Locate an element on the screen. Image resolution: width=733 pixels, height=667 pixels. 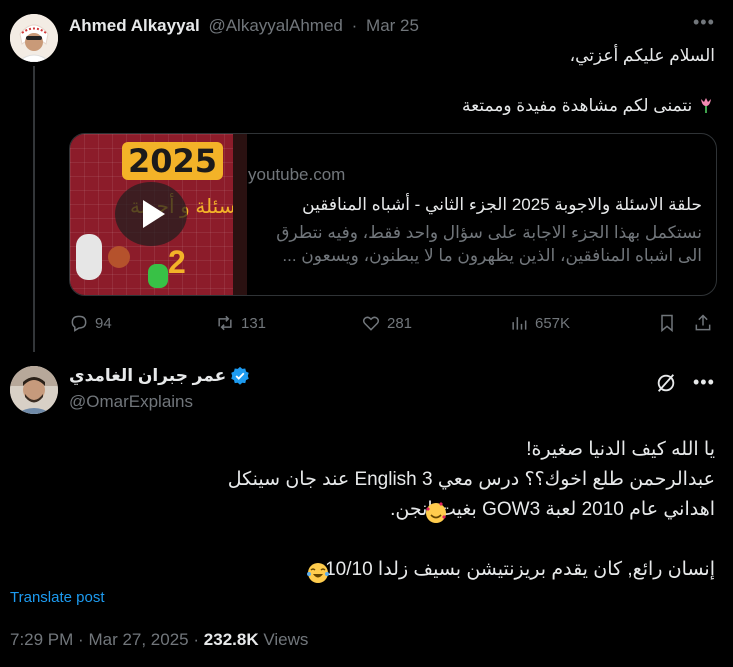
card-domain: youtube.com is located at coordinates (297, 174).